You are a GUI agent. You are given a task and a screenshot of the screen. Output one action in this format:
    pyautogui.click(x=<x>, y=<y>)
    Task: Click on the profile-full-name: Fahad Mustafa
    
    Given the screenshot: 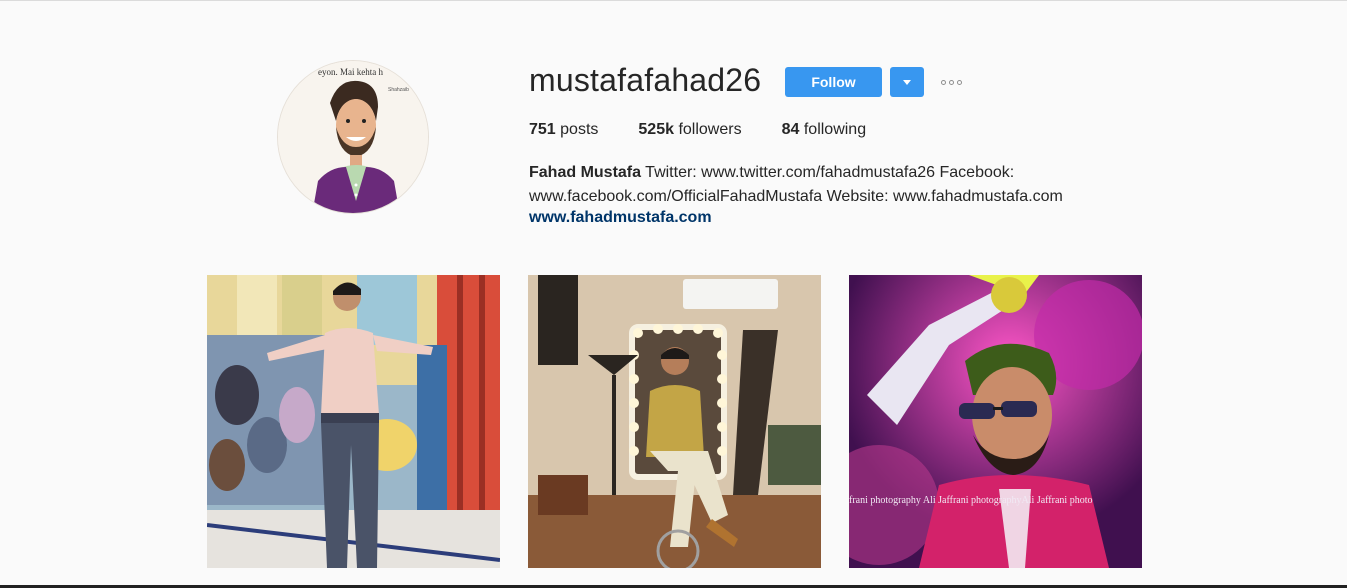 What is the action you would take?
    pyautogui.click(x=585, y=172)
    